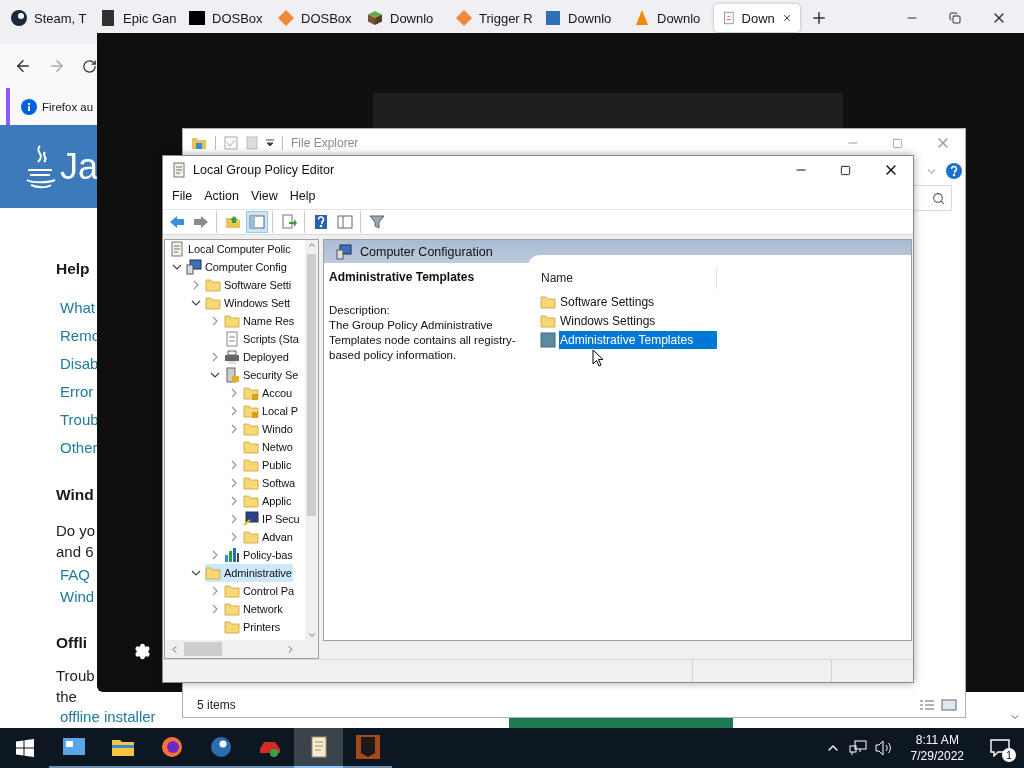  What do you see at coordinates (318, 748) in the screenshot?
I see `taskbar-app` at bounding box center [318, 748].